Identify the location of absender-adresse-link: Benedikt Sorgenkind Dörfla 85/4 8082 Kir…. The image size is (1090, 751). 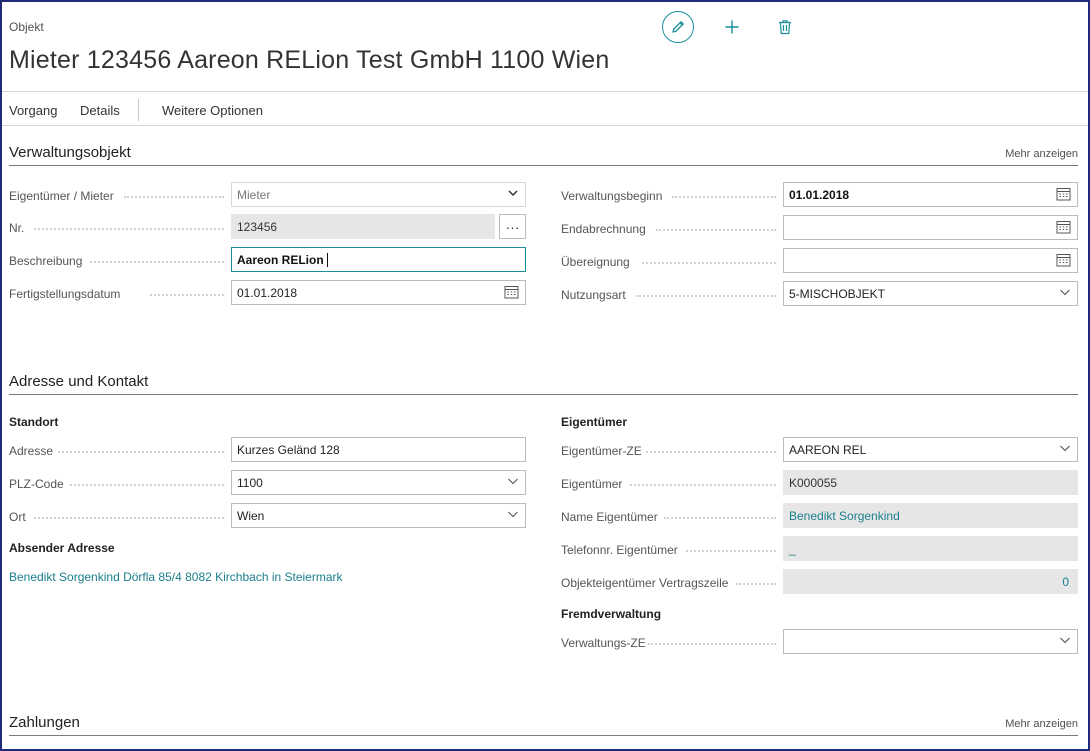
(176, 577).